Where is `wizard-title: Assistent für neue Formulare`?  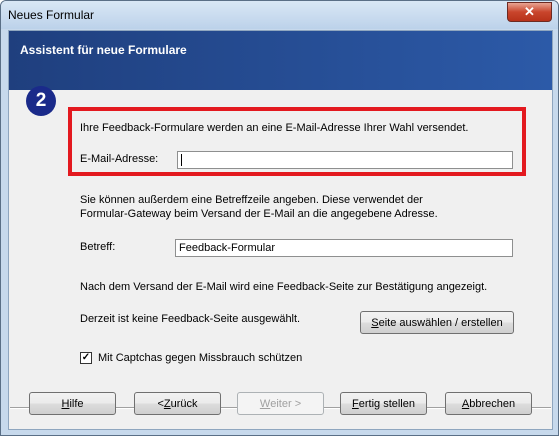 wizard-title: Assistent für neue Formulare is located at coordinates (103, 50).